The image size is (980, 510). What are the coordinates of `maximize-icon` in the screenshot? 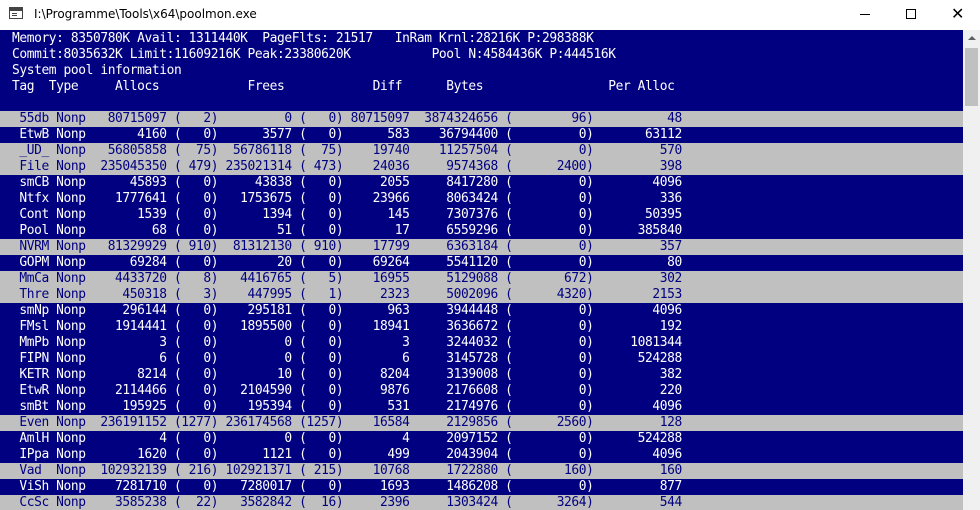 It's located at (911, 14).